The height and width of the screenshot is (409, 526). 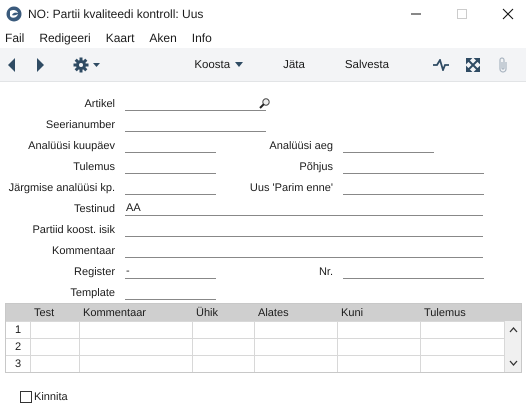 What do you see at coordinates (12, 65) in the screenshot?
I see `previous-icon` at bounding box center [12, 65].